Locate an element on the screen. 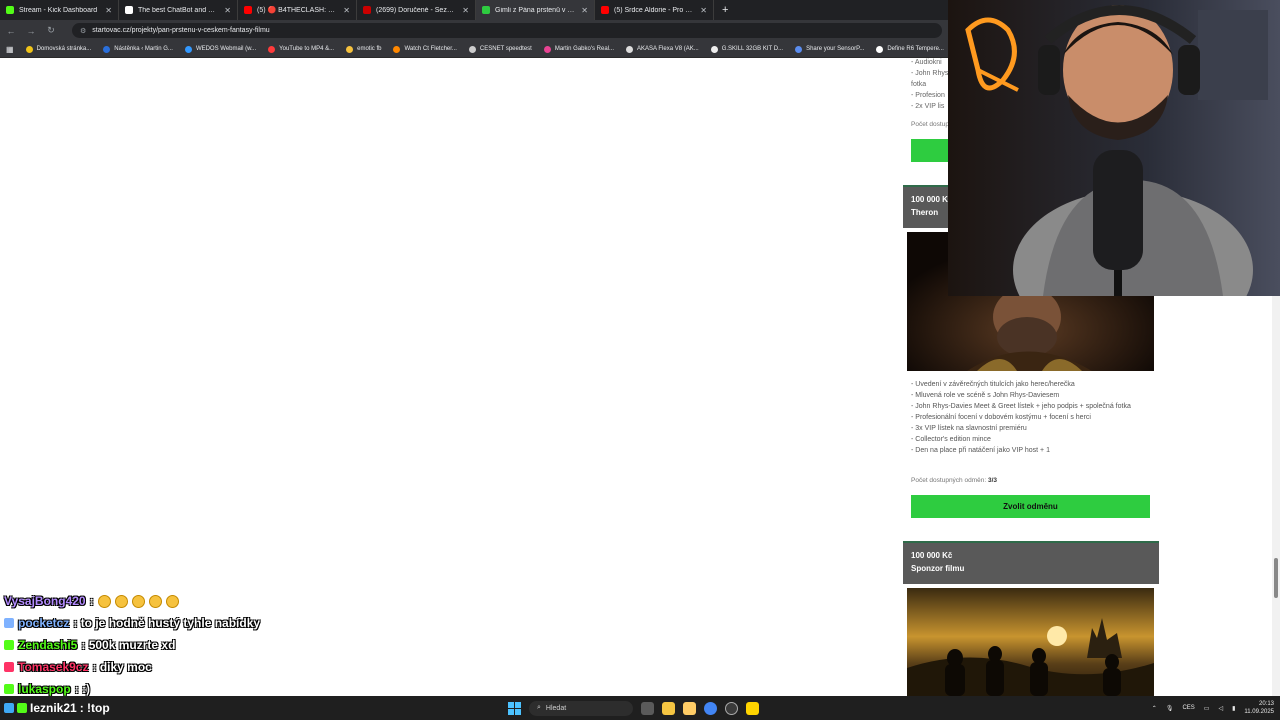 This screenshot has height=720, width=1280. tab-title: Stream - Kick Dashboard is located at coordinates (58, 10).